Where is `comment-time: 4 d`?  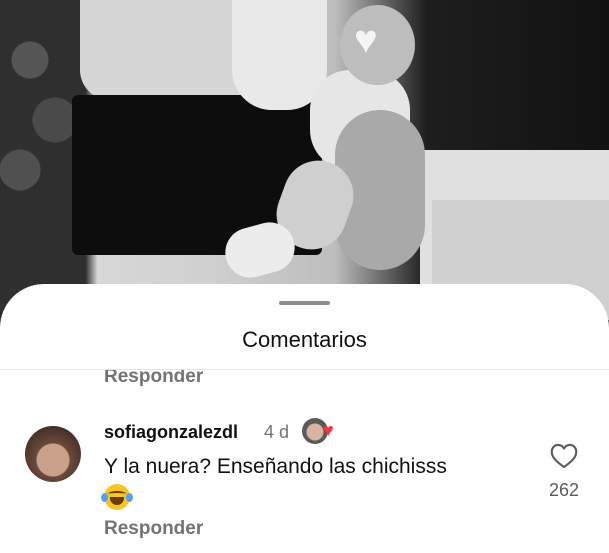 comment-time: 4 d is located at coordinates (277, 432).